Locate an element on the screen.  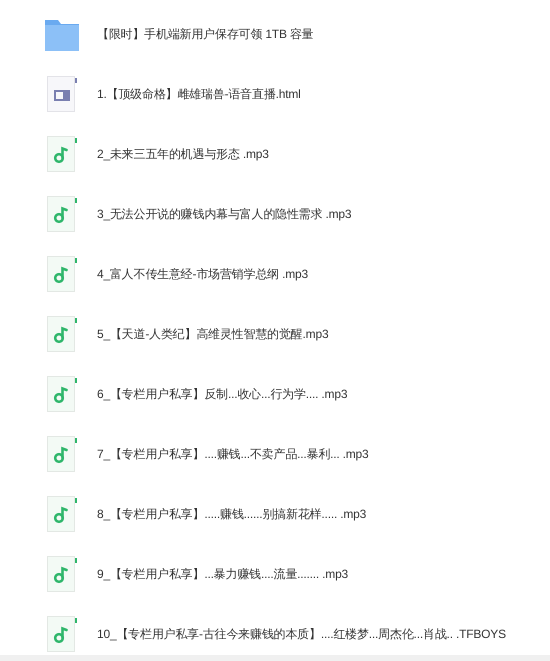
file-name: 【限时】手机端新用户保存可领 1TB 容量 is located at coordinates (205, 34).